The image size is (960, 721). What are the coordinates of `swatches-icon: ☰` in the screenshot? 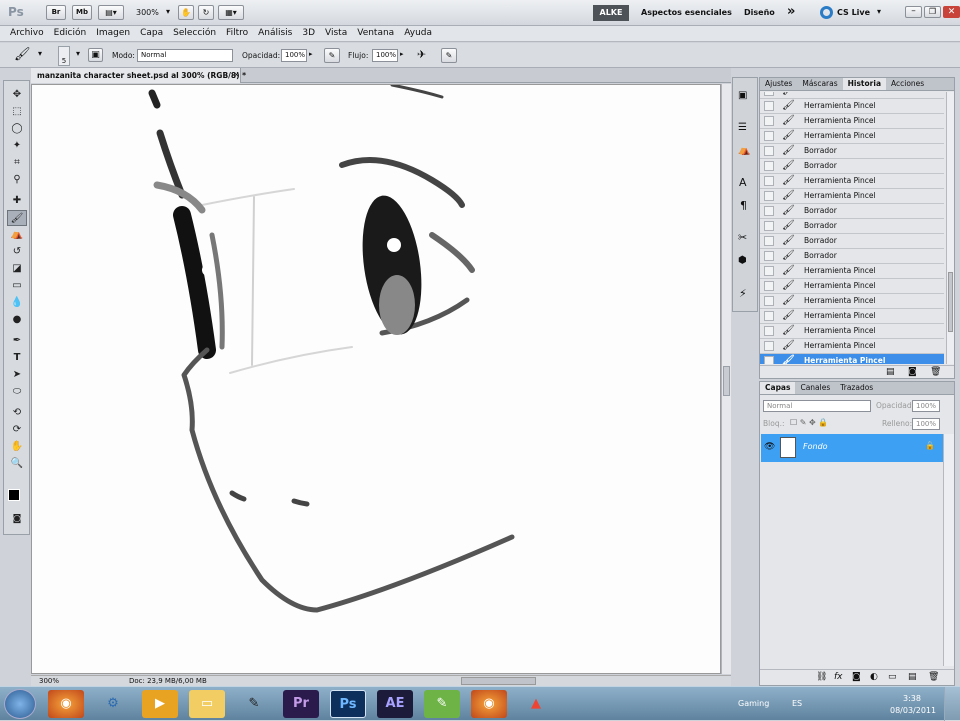 It's located at (742, 127).